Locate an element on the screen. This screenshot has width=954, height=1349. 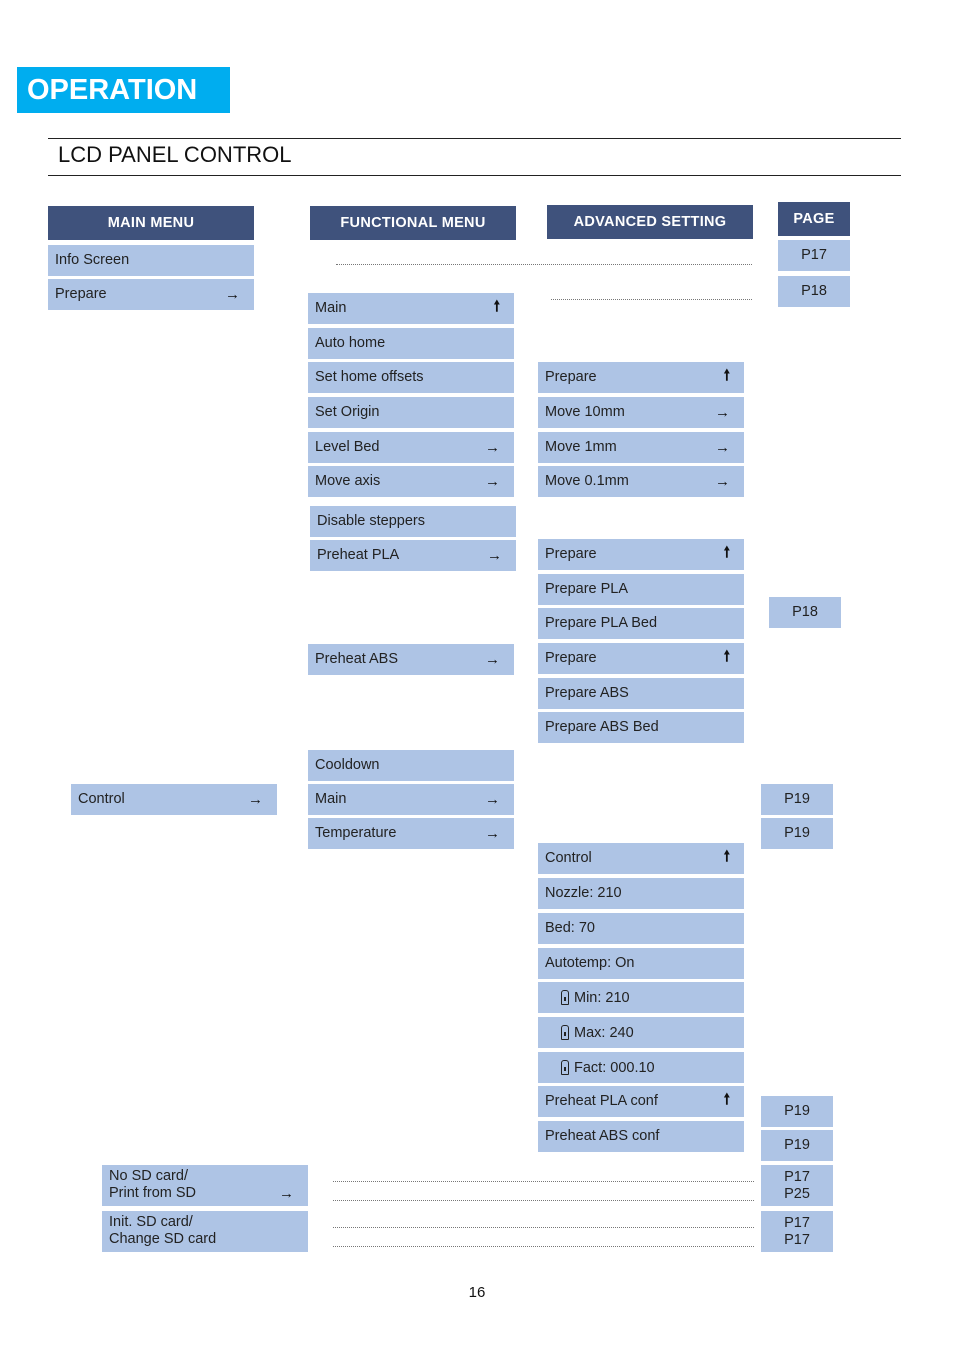
adv-item-prepare-abs-bed: Prepare ABS Bed is located at coordinates (641, 727).